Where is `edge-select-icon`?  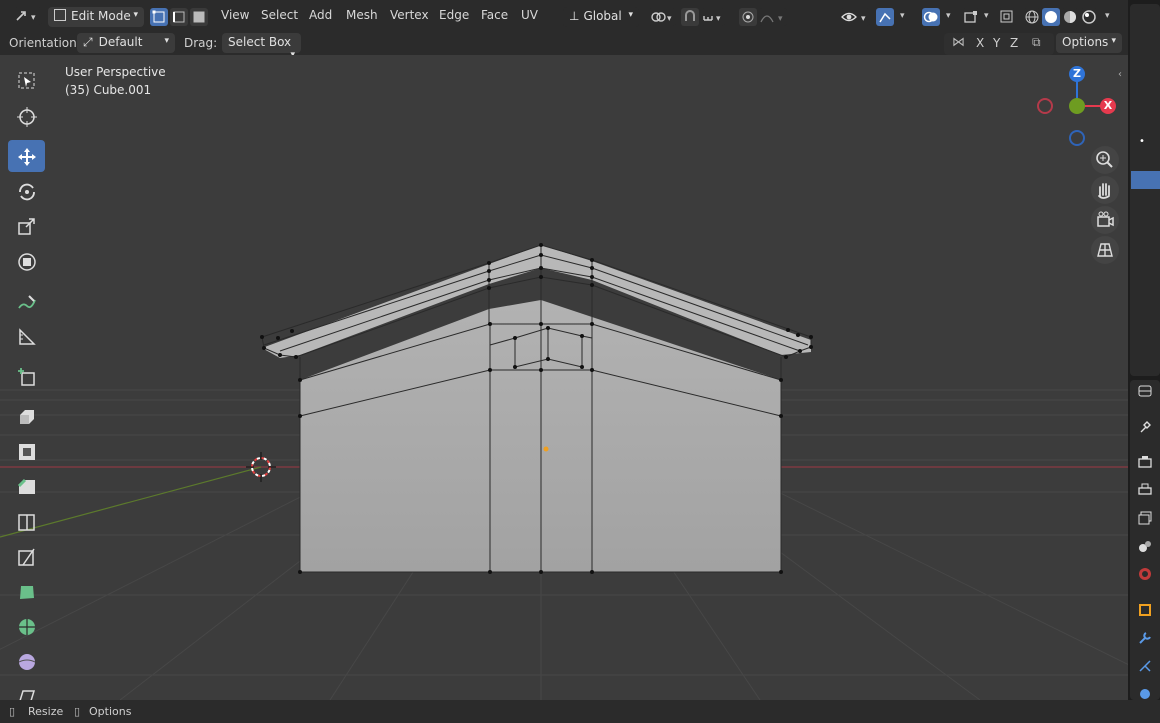
edge-select-icon is located at coordinates (179, 17).